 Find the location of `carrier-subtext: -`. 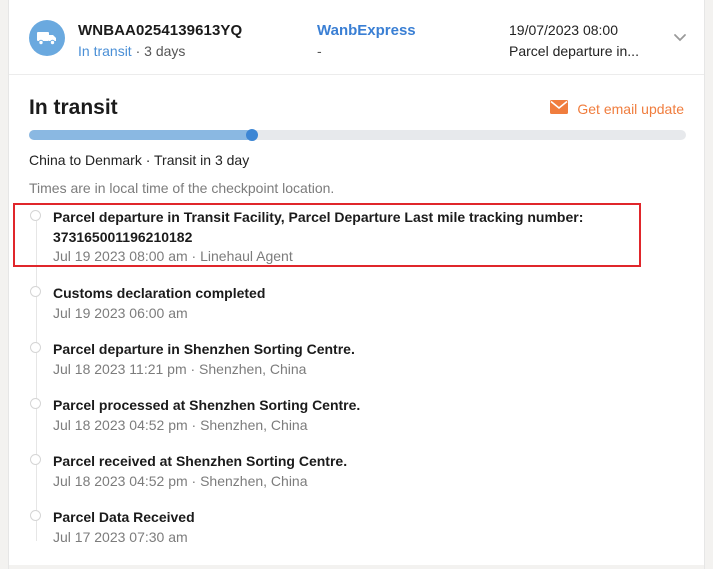

carrier-subtext: - is located at coordinates (319, 51).